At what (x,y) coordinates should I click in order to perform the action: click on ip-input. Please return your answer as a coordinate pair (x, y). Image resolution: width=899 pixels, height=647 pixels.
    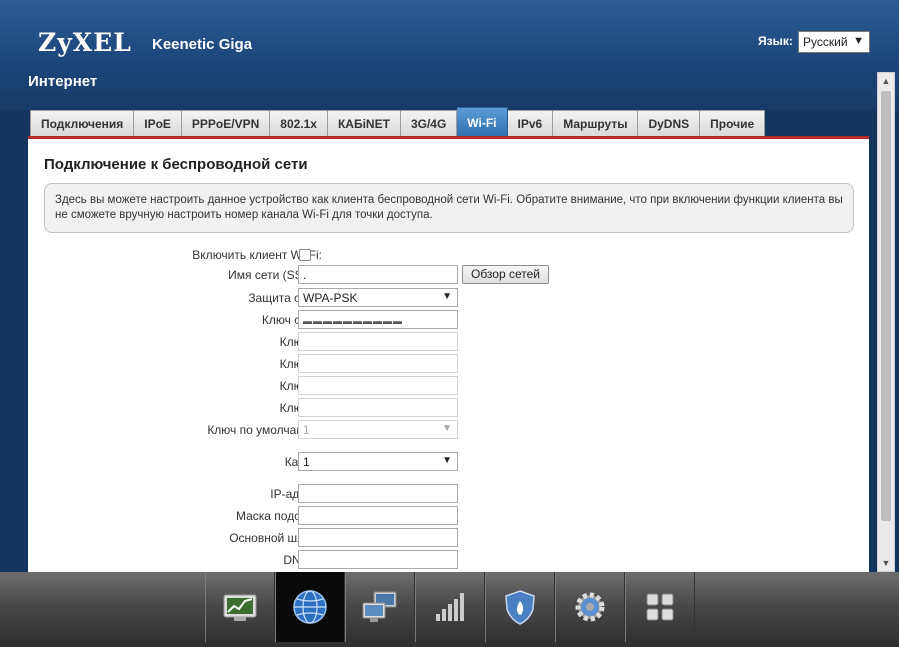
    Looking at the image, I should click on (378, 493).